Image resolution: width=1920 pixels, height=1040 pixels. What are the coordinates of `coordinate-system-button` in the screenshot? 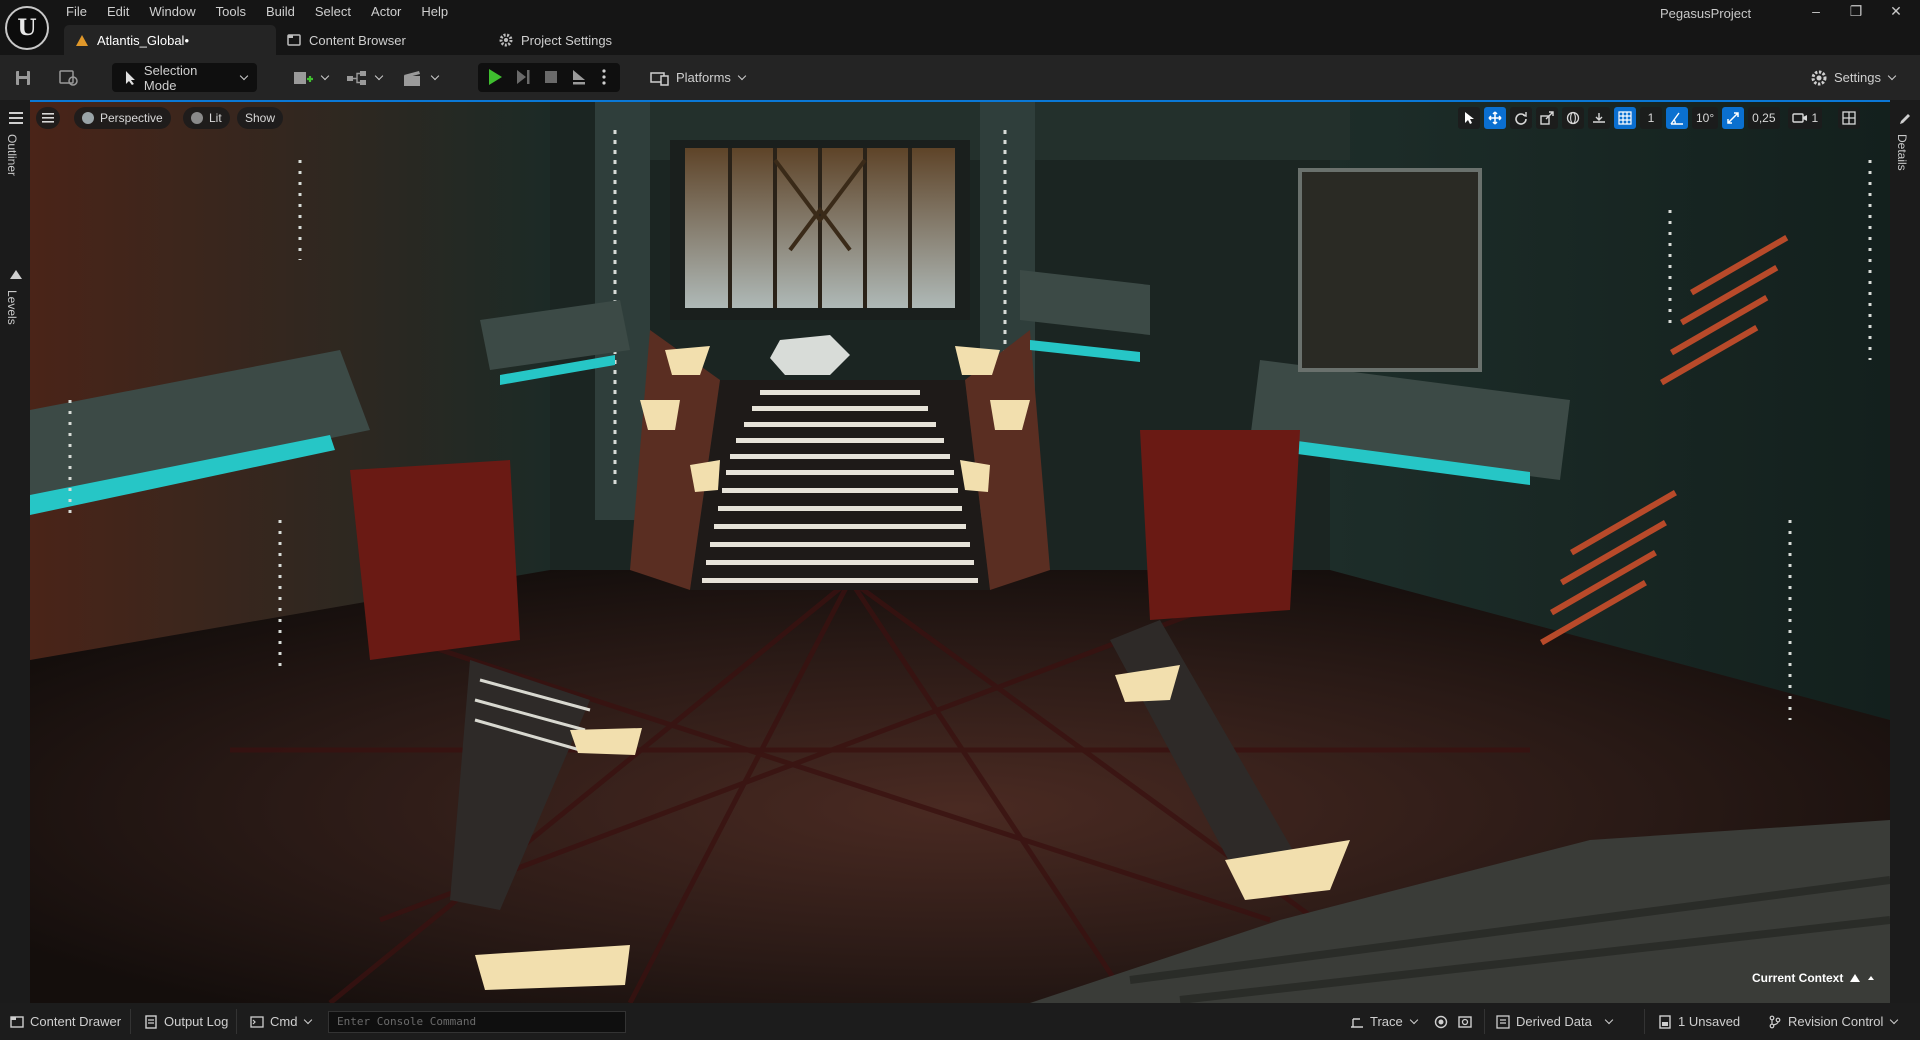 It's located at (1573, 118).